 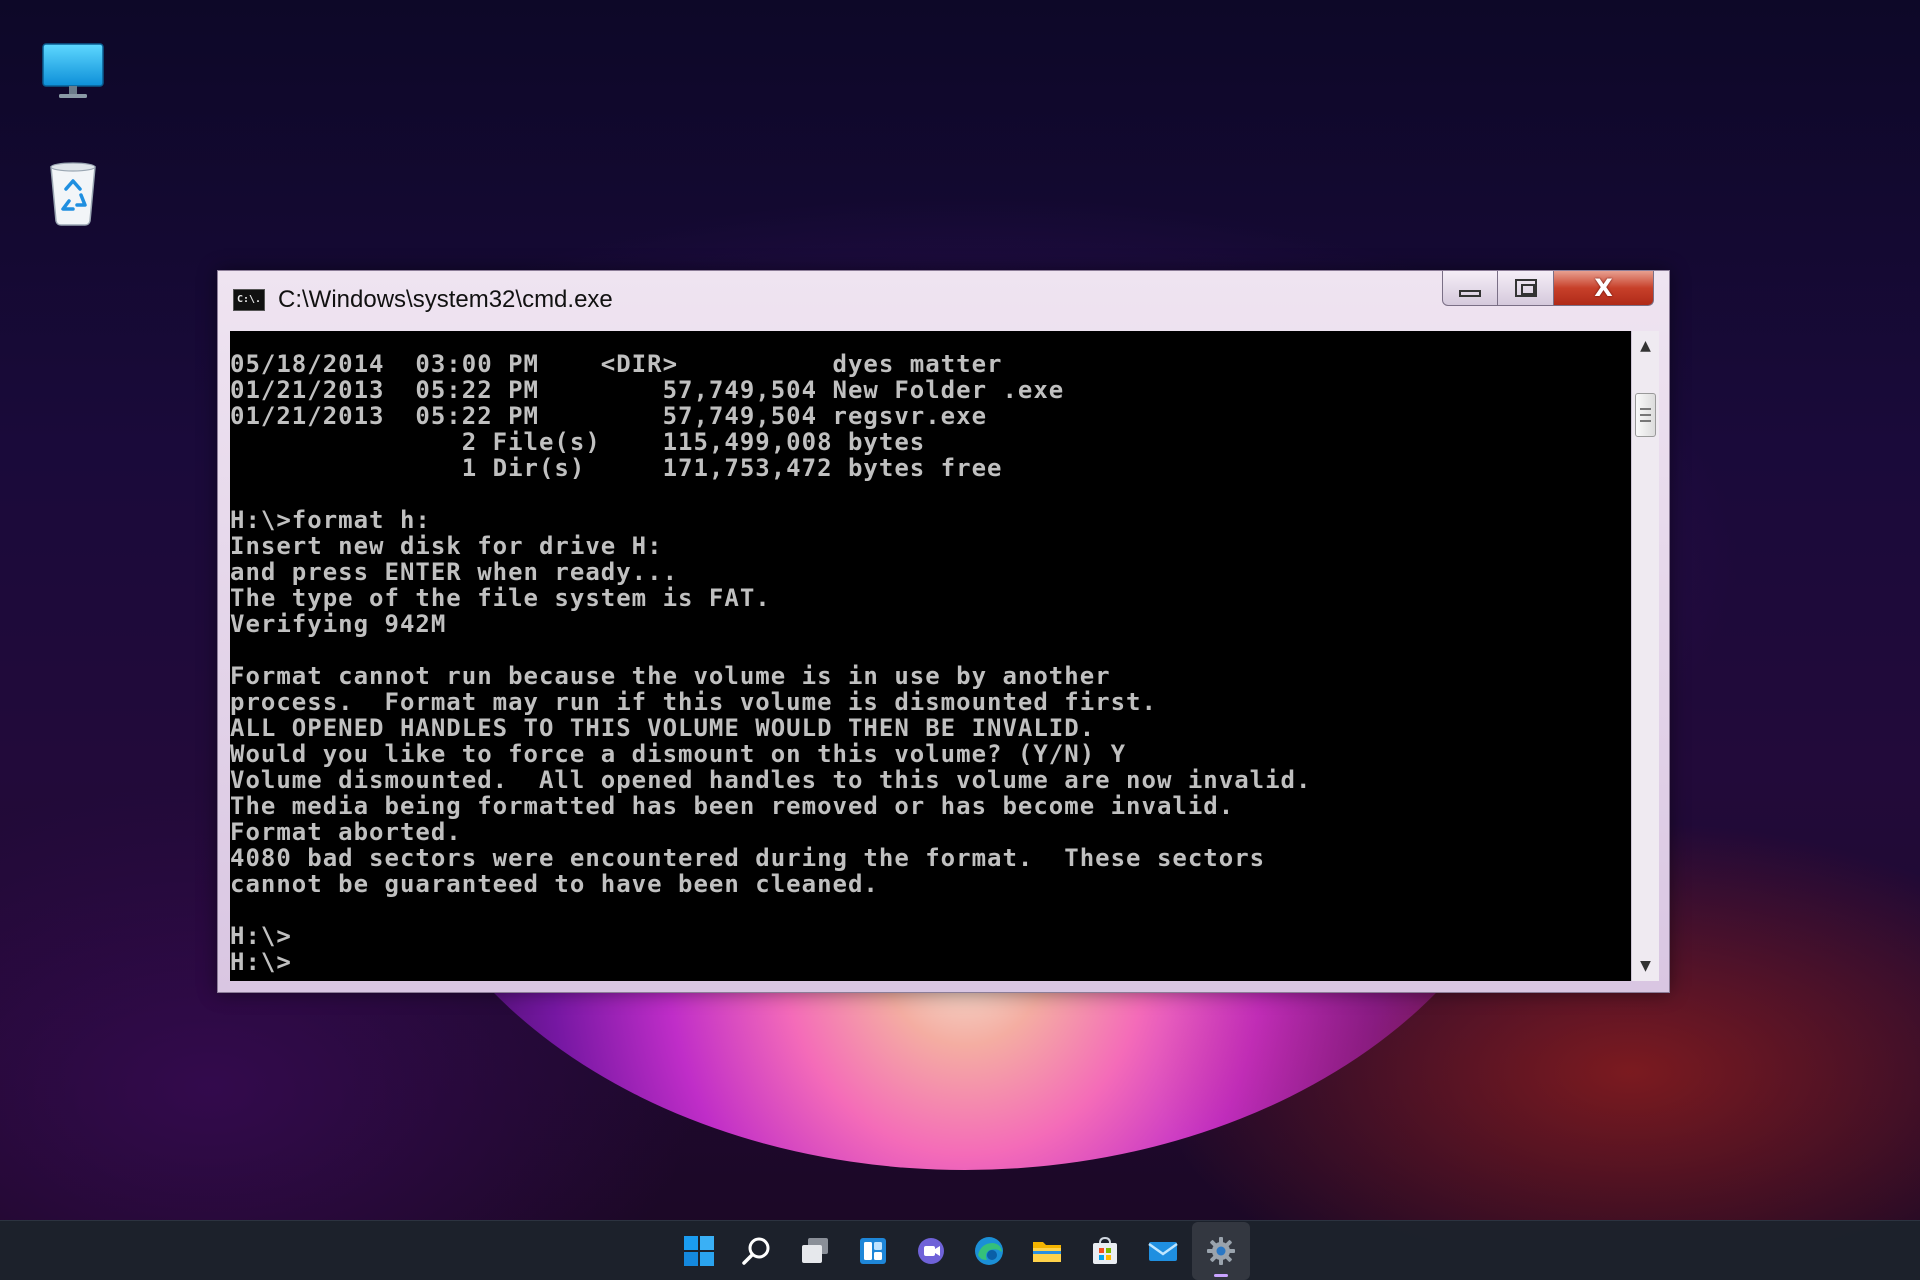 I want to click on cmd-app-icon: C:\., so click(x=249, y=300).